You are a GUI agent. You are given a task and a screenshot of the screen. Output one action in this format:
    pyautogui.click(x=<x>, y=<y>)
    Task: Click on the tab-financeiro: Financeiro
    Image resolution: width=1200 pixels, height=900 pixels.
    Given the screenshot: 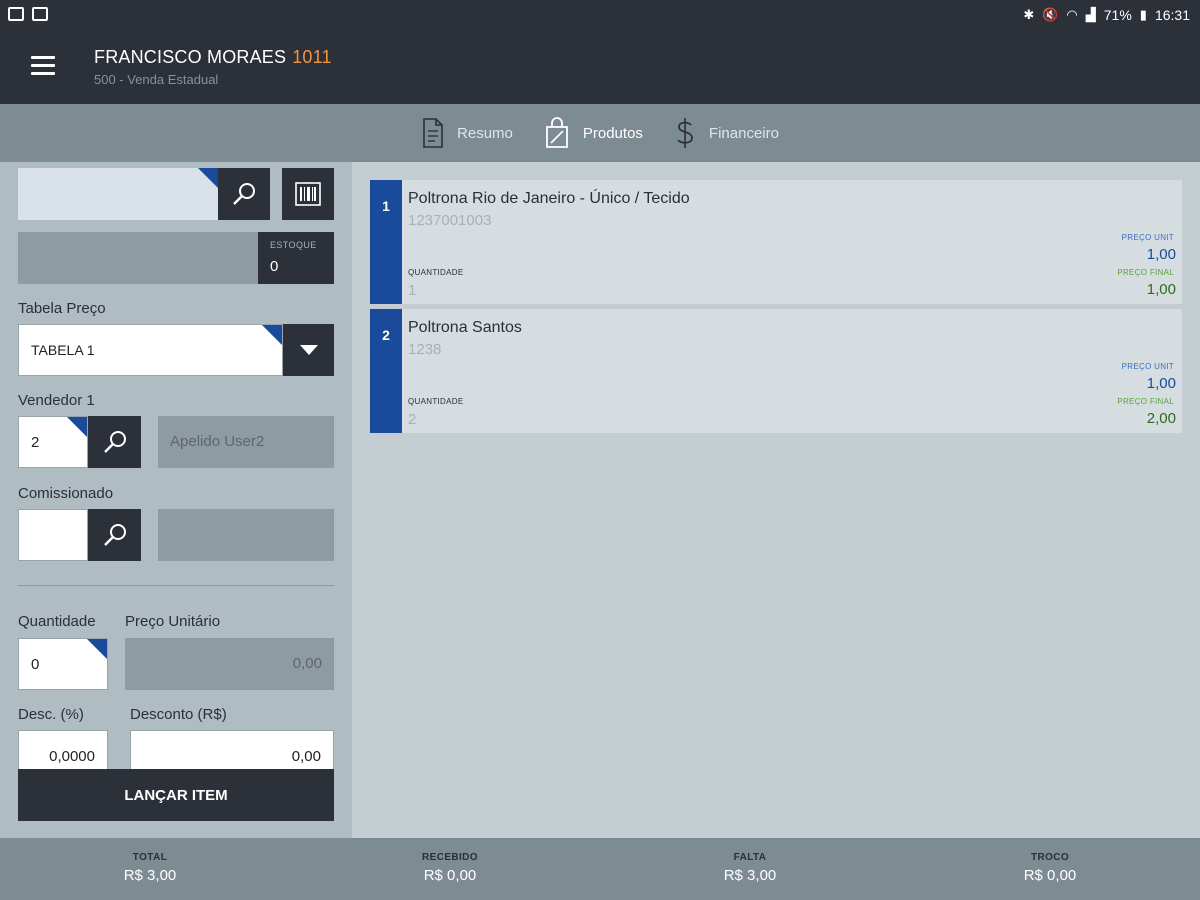 What is the action you would take?
    pyautogui.click(x=726, y=133)
    